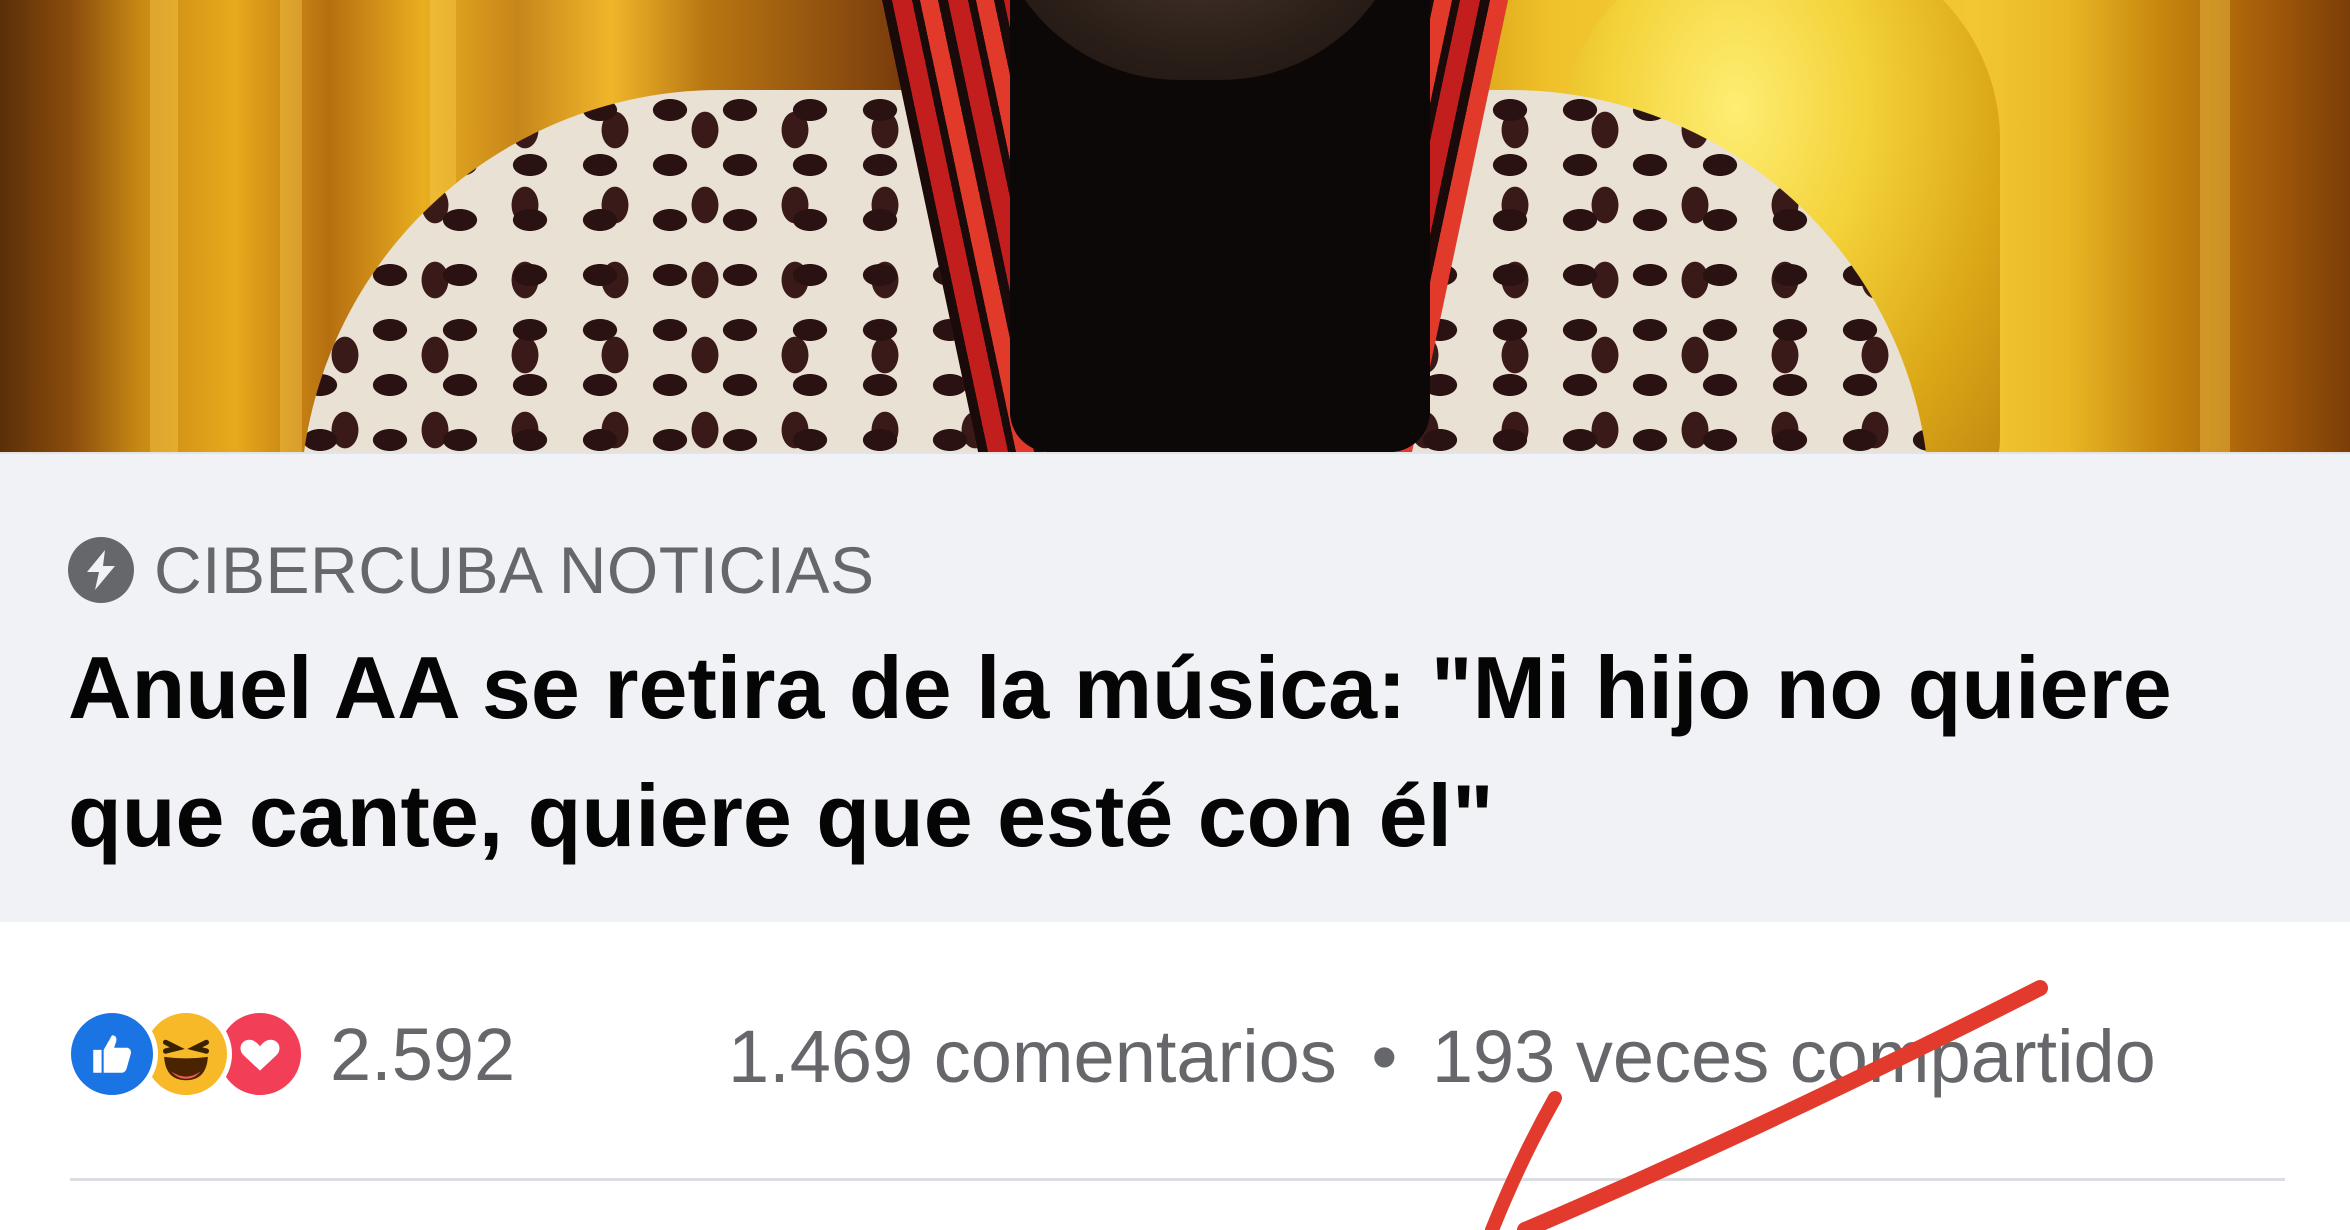 This screenshot has height=1230, width=2350. Describe the element at coordinates (1177, 1179) in the screenshot. I see `divider` at that location.